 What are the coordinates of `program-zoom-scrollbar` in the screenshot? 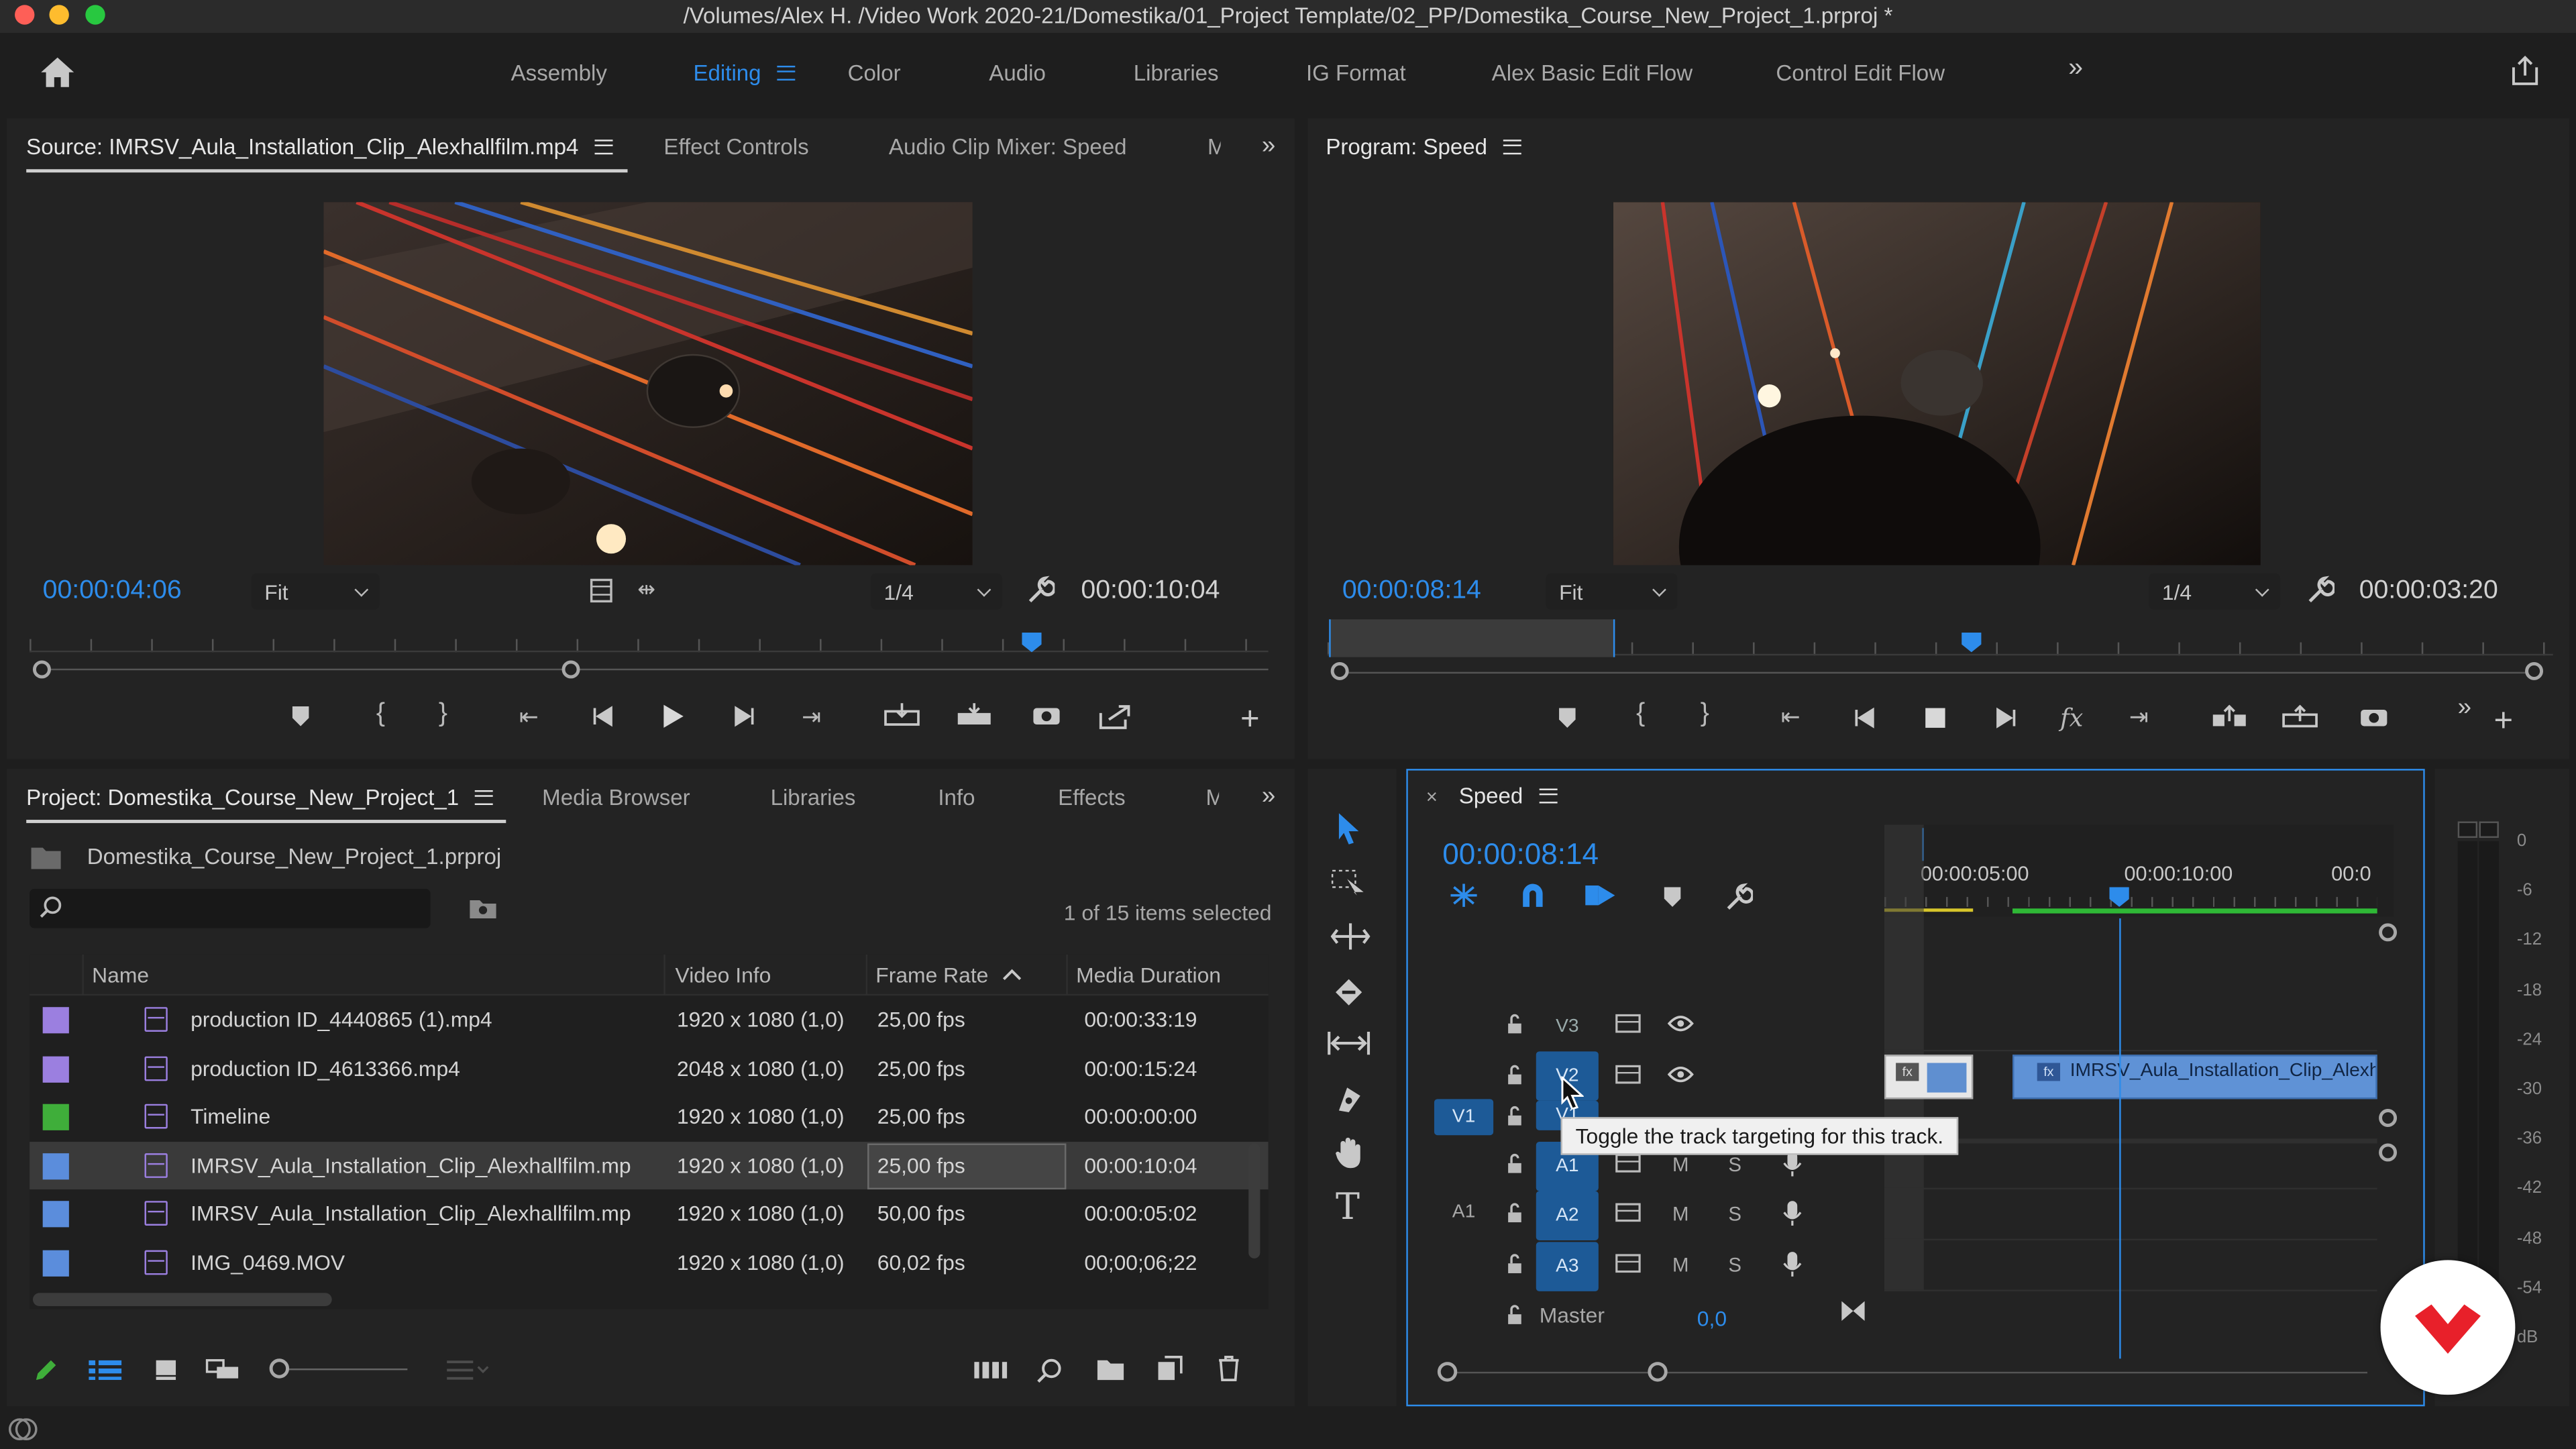 It's located at (1937, 673).